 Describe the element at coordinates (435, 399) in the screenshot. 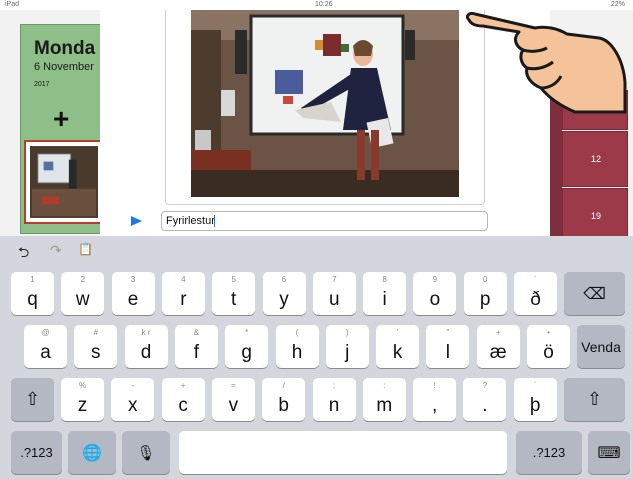

I see `key-comma: !,` at that location.